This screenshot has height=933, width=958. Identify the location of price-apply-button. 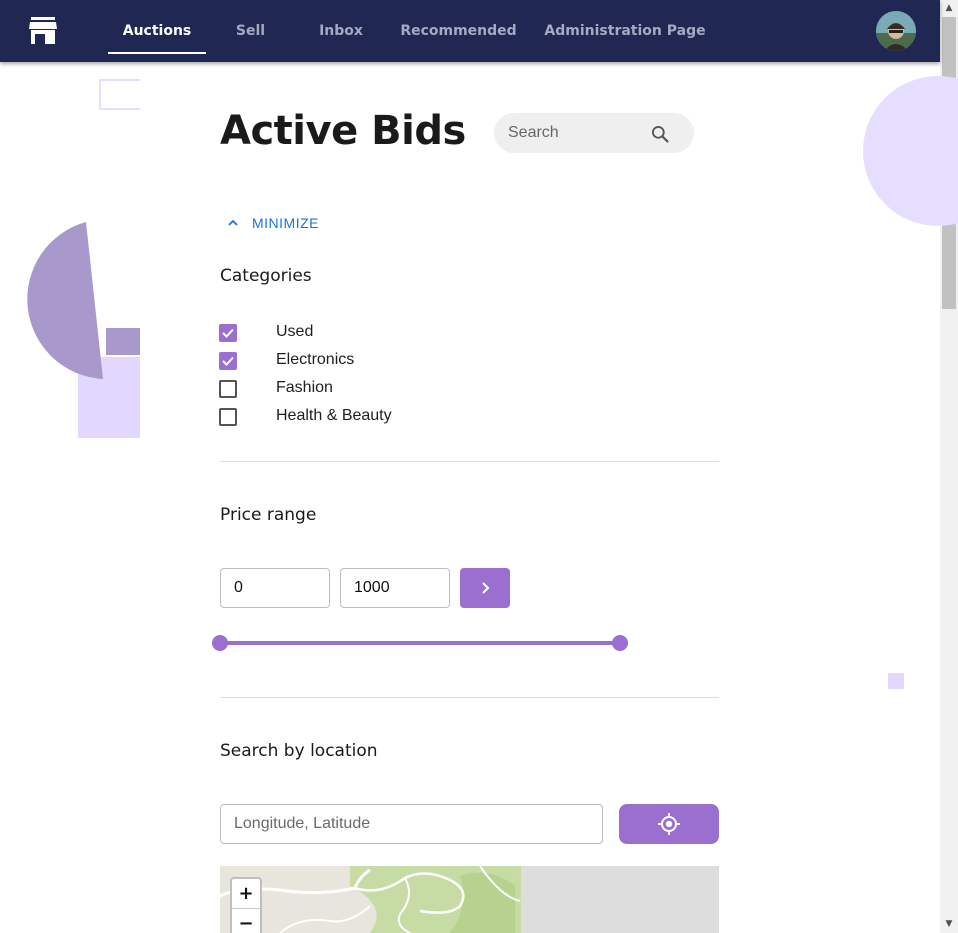
(485, 588).